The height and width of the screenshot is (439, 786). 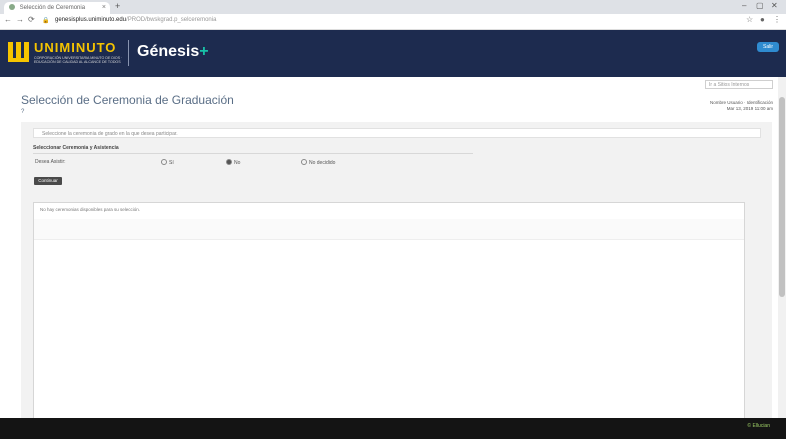 What do you see at coordinates (128, 53) in the screenshot?
I see `logo-separator` at bounding box center [128, 53].